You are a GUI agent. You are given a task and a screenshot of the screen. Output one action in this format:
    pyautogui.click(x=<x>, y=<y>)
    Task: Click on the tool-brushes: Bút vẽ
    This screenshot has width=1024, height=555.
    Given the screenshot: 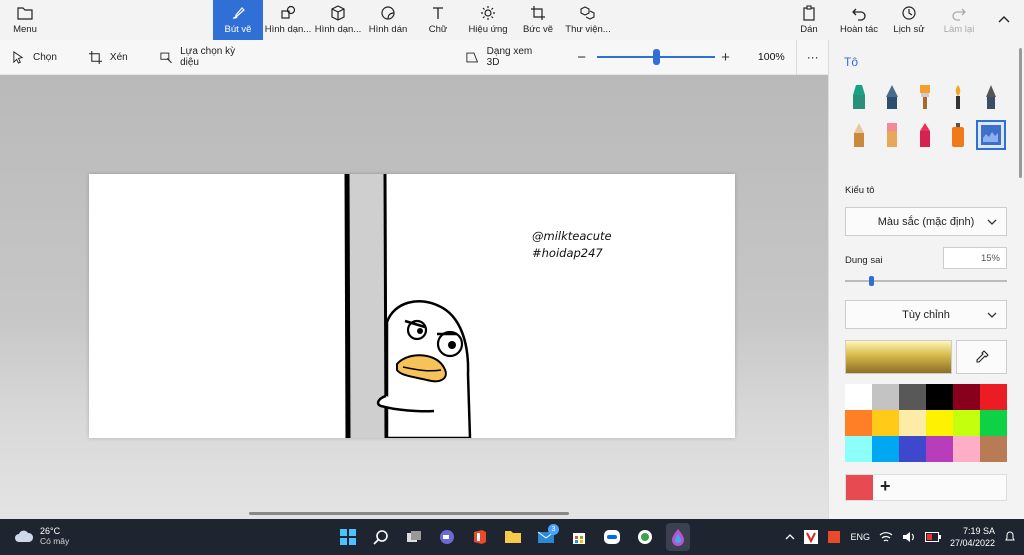 What is the action you would take?
    pyautogui.click(x=238, y=20)
    